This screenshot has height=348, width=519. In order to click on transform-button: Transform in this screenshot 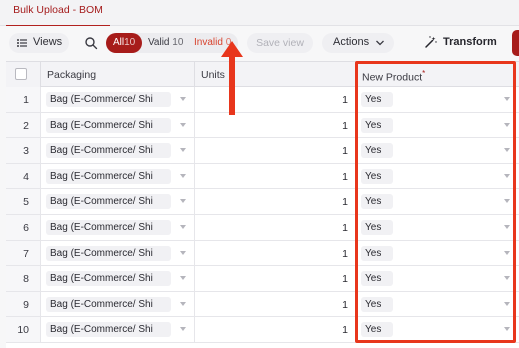, I will do `click(460, 43)`.